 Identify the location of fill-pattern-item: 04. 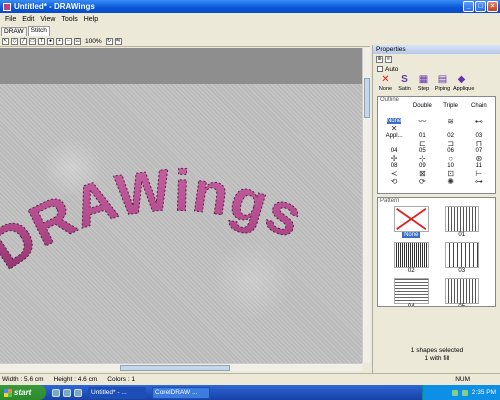
(411, 292).